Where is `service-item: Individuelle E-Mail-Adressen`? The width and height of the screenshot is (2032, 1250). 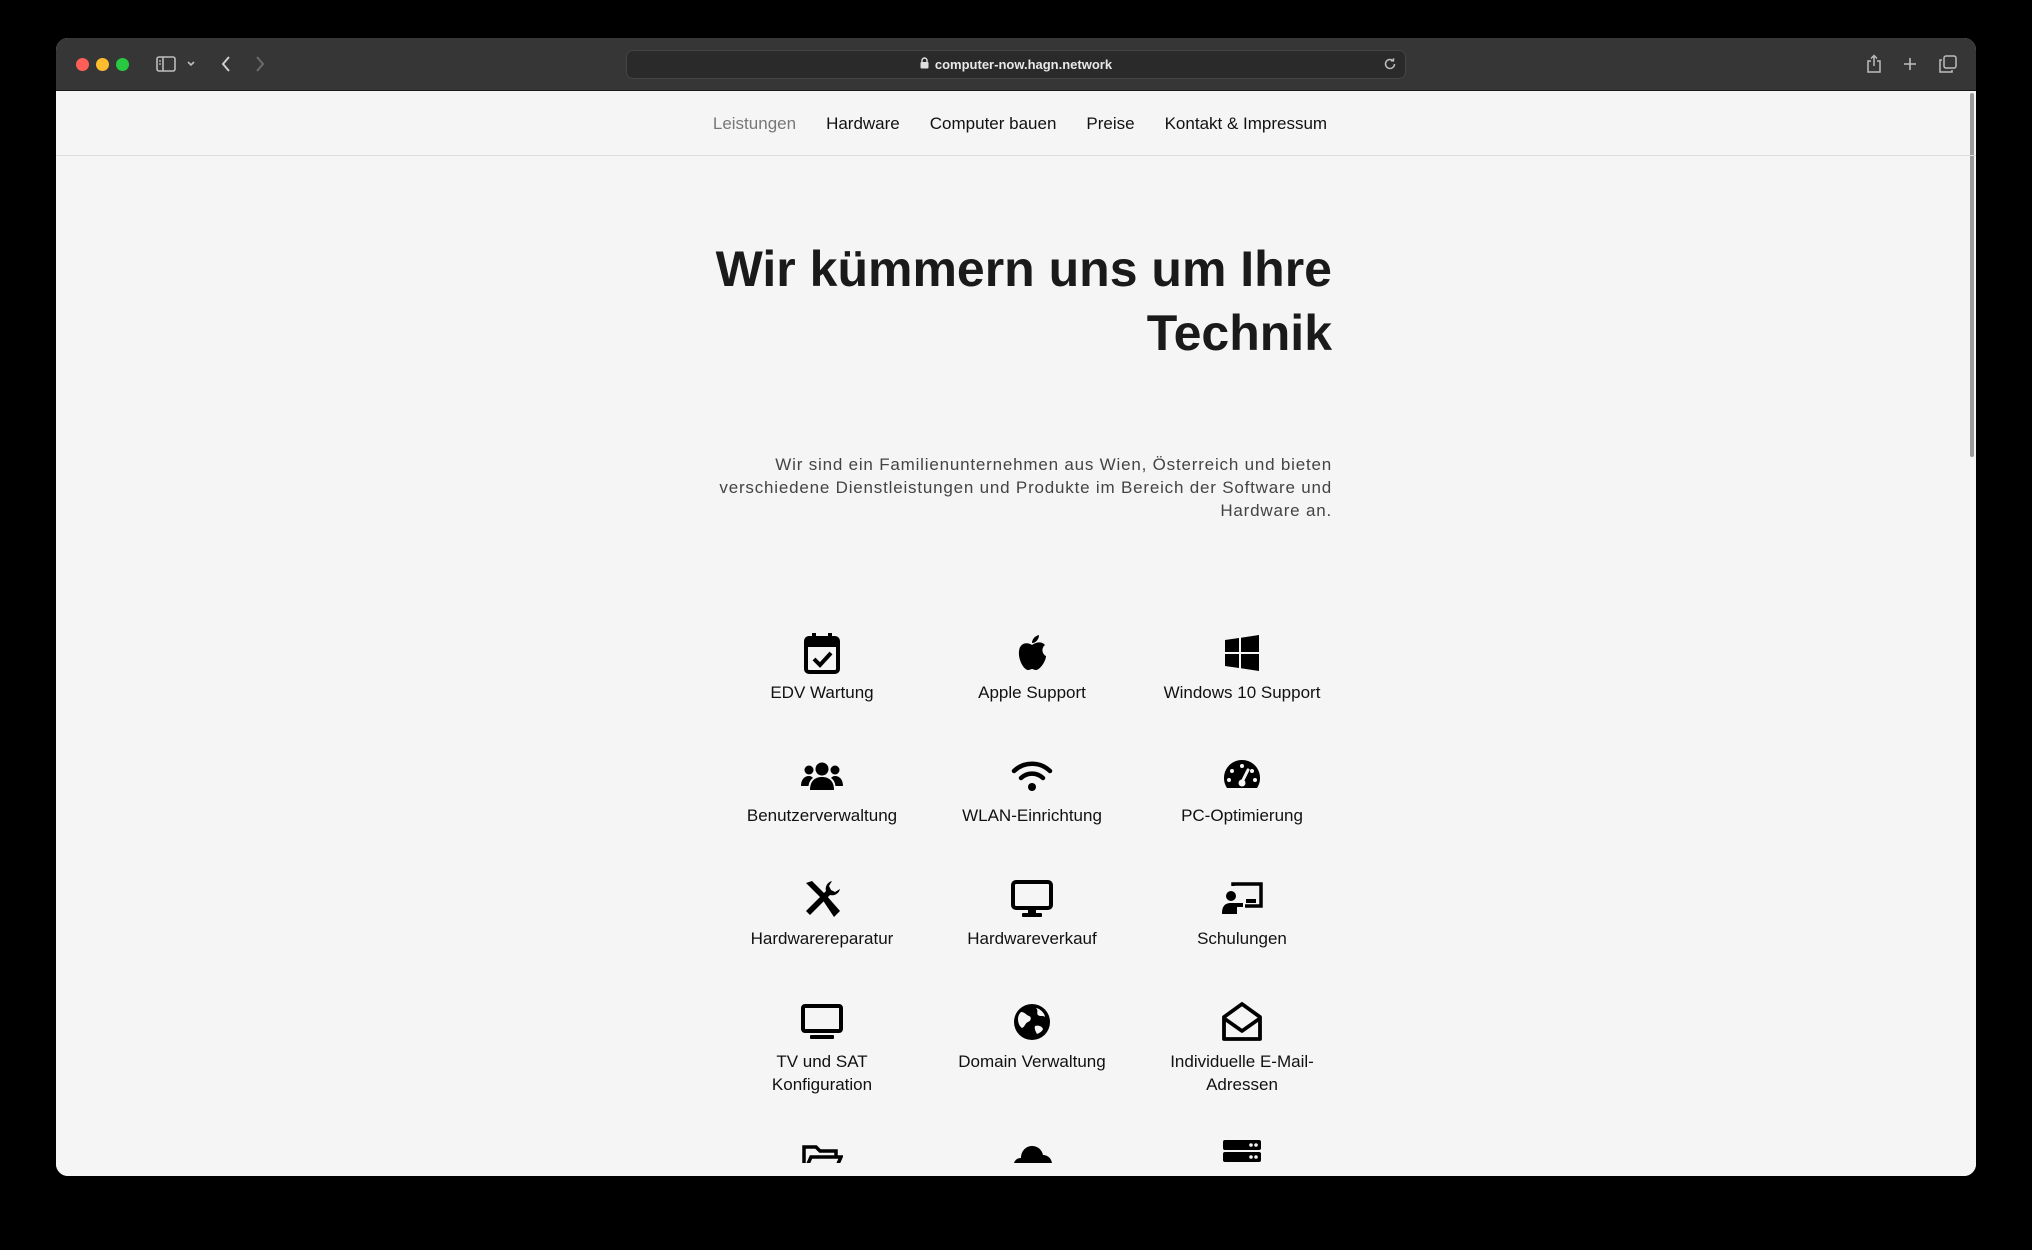
service-item: Individuelle E-Mail-Adressen is located at coordinates (1242, 1061).